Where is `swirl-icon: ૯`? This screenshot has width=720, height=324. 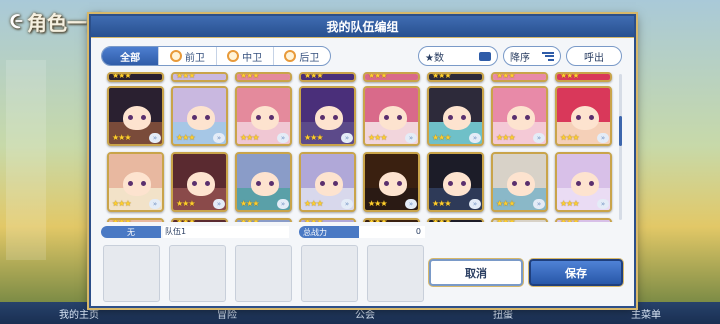 swirl-icon: ૯ is located at coordinates (17, 21).